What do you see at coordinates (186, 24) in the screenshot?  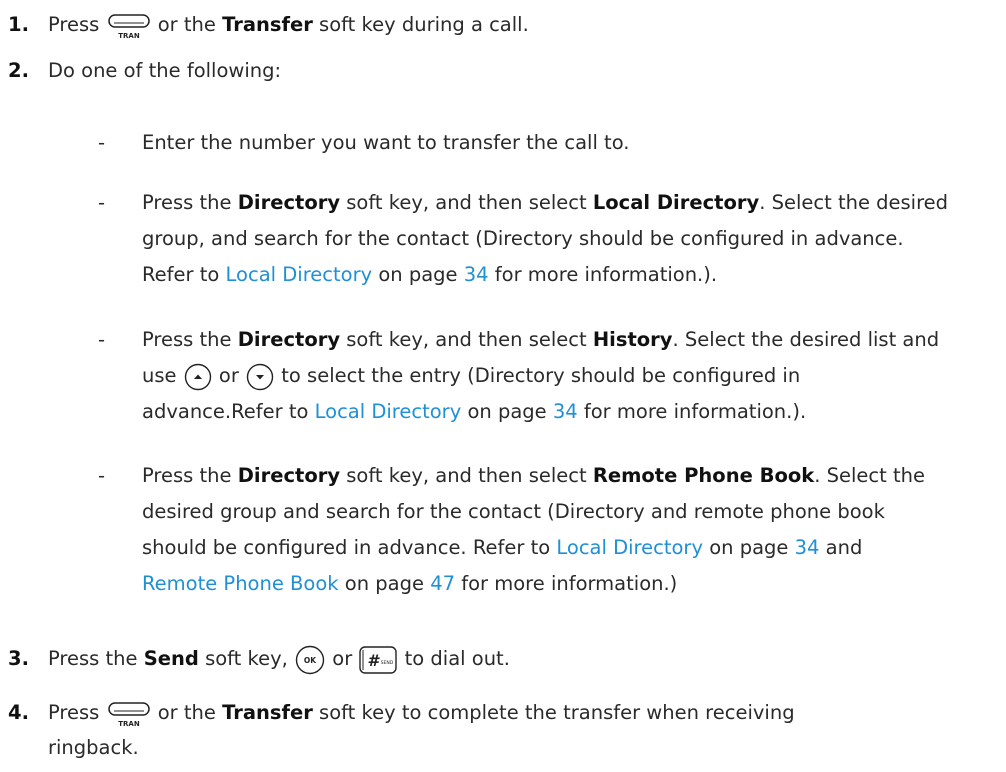 I see `step-text: or the` at bounding box center [186, 24].